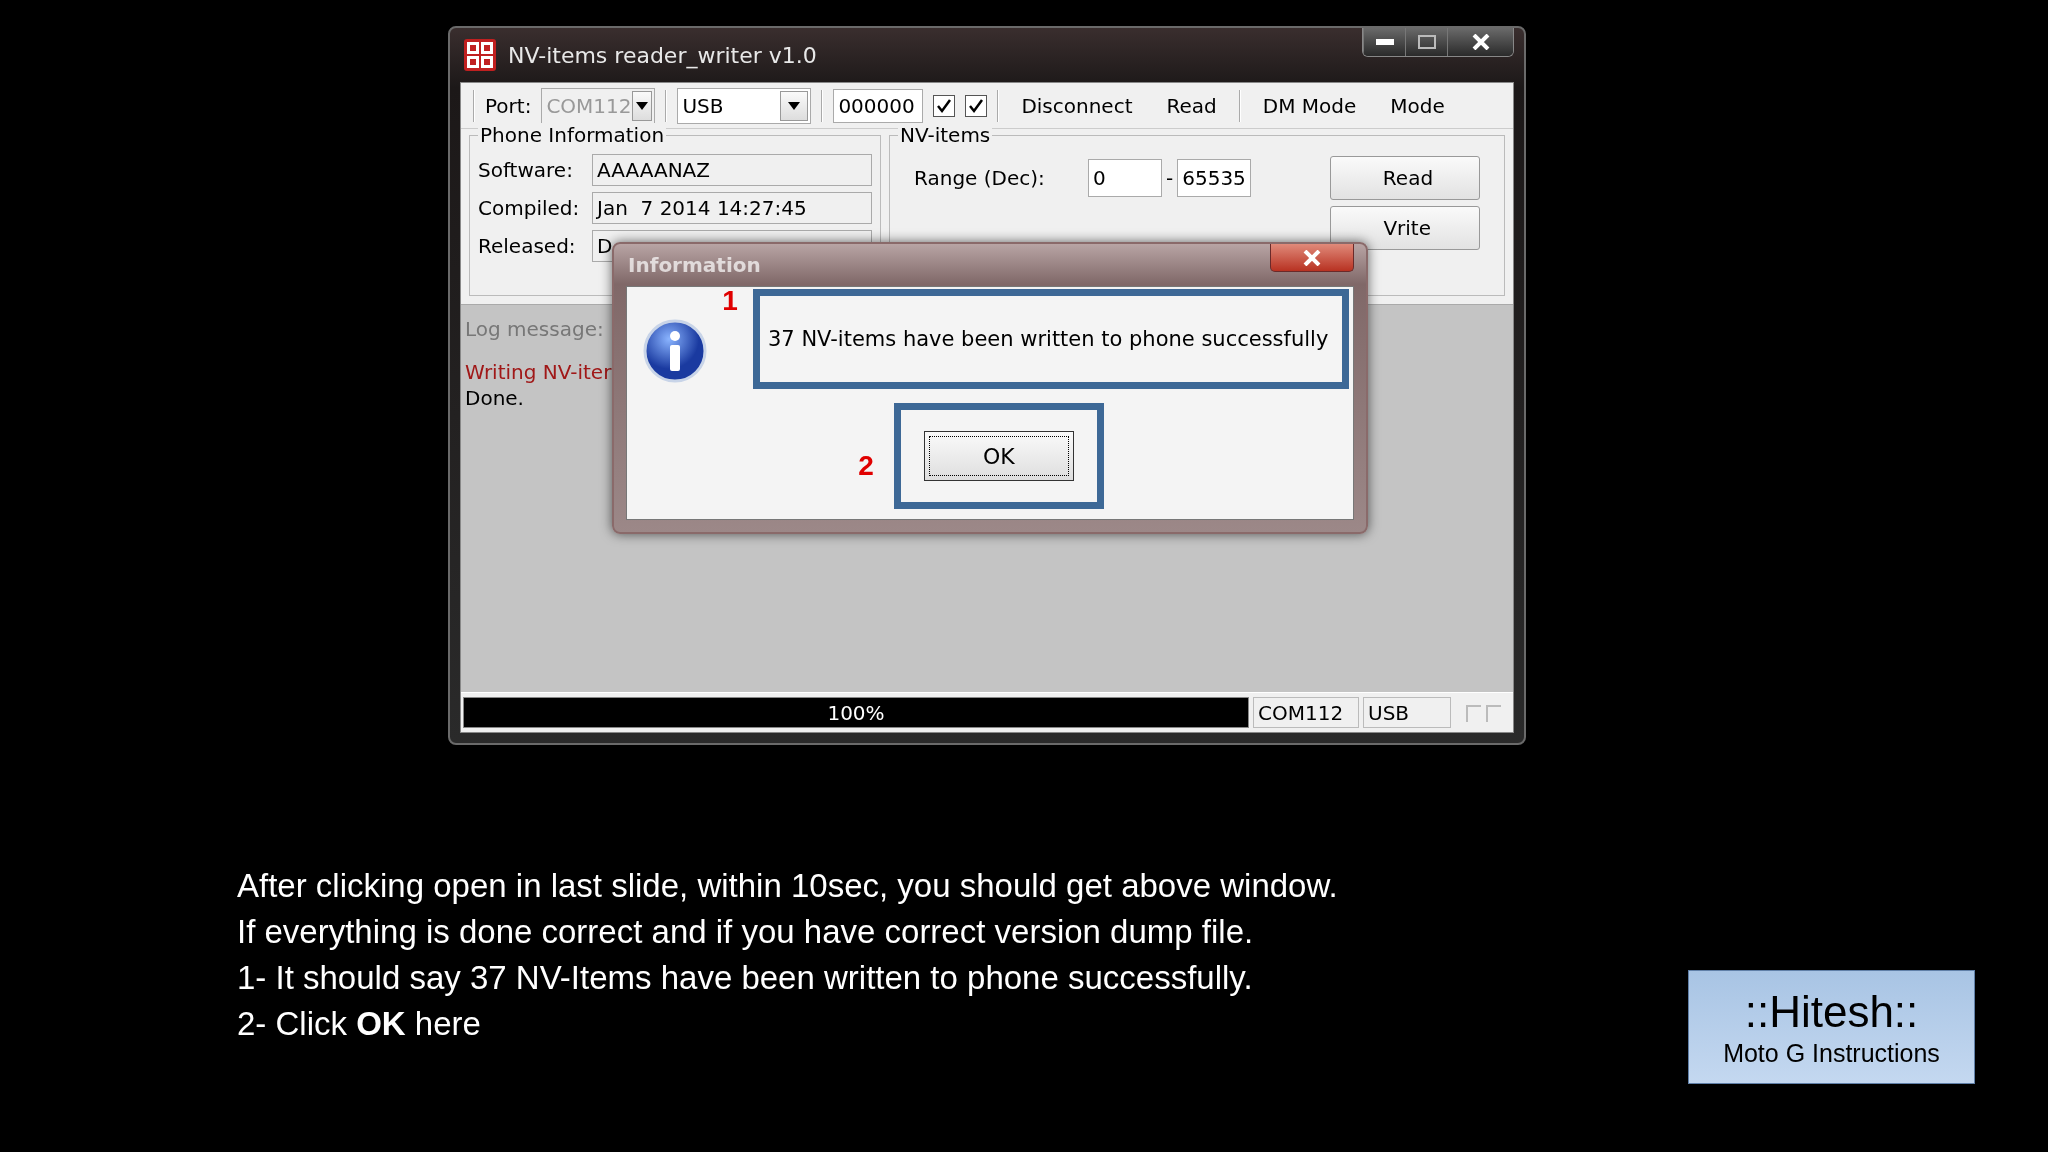  Describe the element at coordinates (1125, 178) in the screenshot. I see `range-start-field: 0` at that location.